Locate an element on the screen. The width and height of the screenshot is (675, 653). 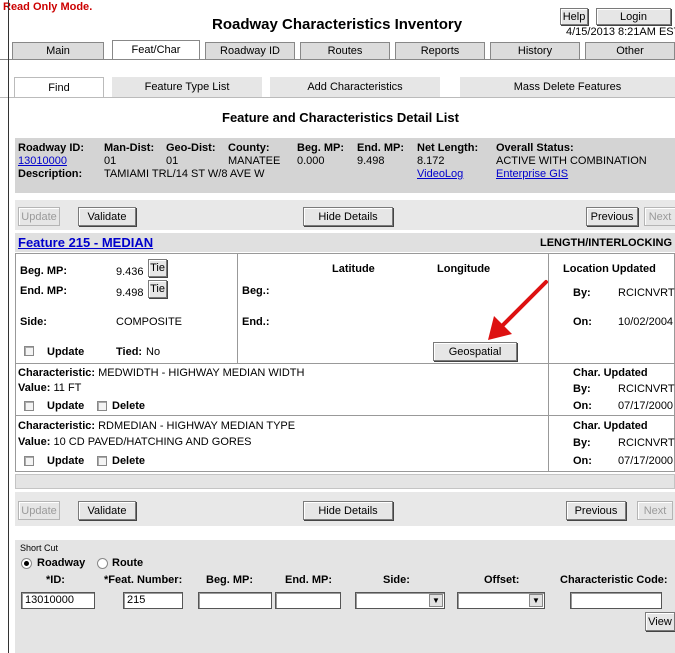
char1-value-label: Value: is located at coordinates (34, 388).